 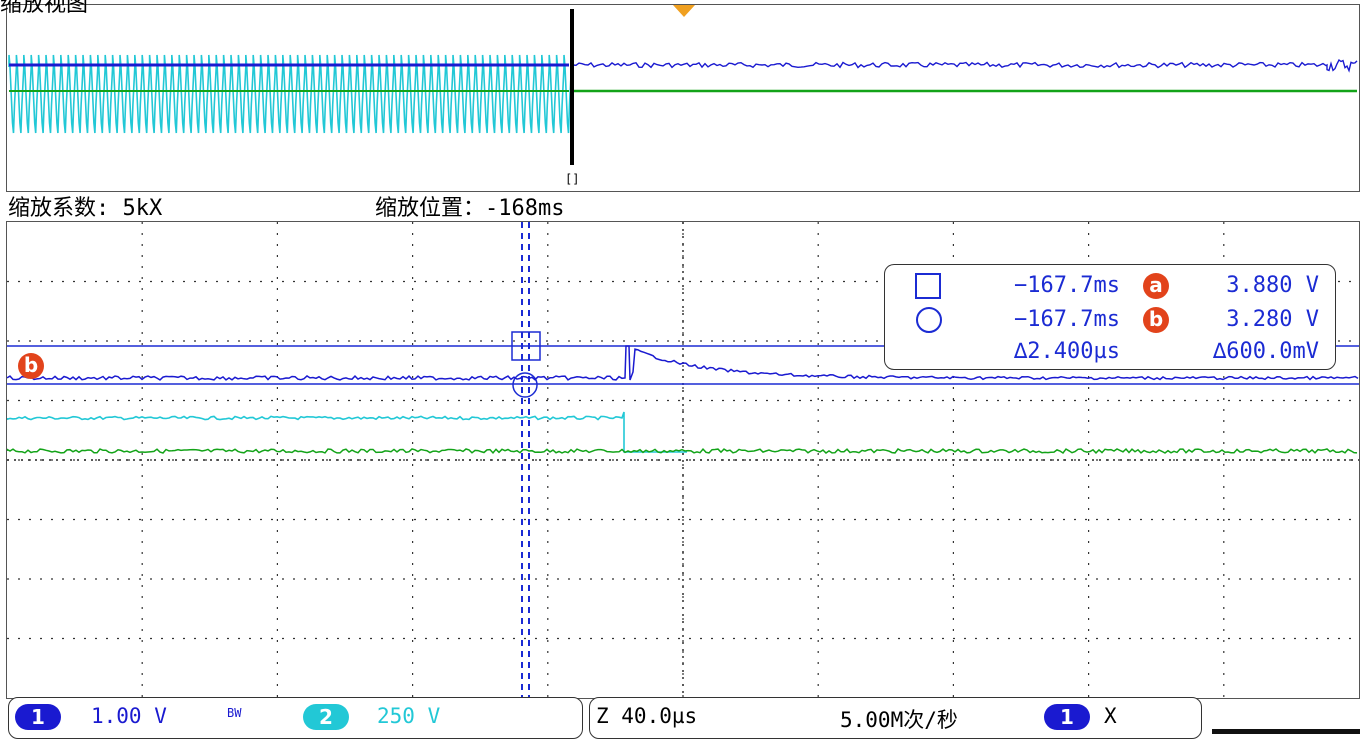 I want to click on zoom-timebase: Z 40.0µs, so click(x=646, y=716).